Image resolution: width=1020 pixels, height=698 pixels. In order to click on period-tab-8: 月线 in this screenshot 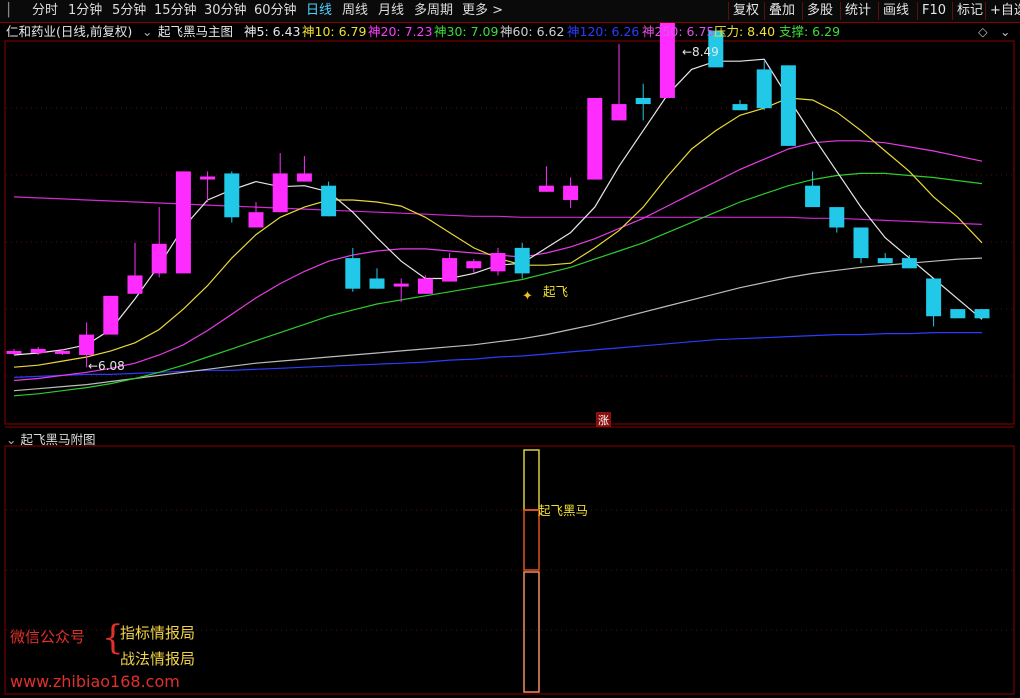, I will do `click(391, 11)`.